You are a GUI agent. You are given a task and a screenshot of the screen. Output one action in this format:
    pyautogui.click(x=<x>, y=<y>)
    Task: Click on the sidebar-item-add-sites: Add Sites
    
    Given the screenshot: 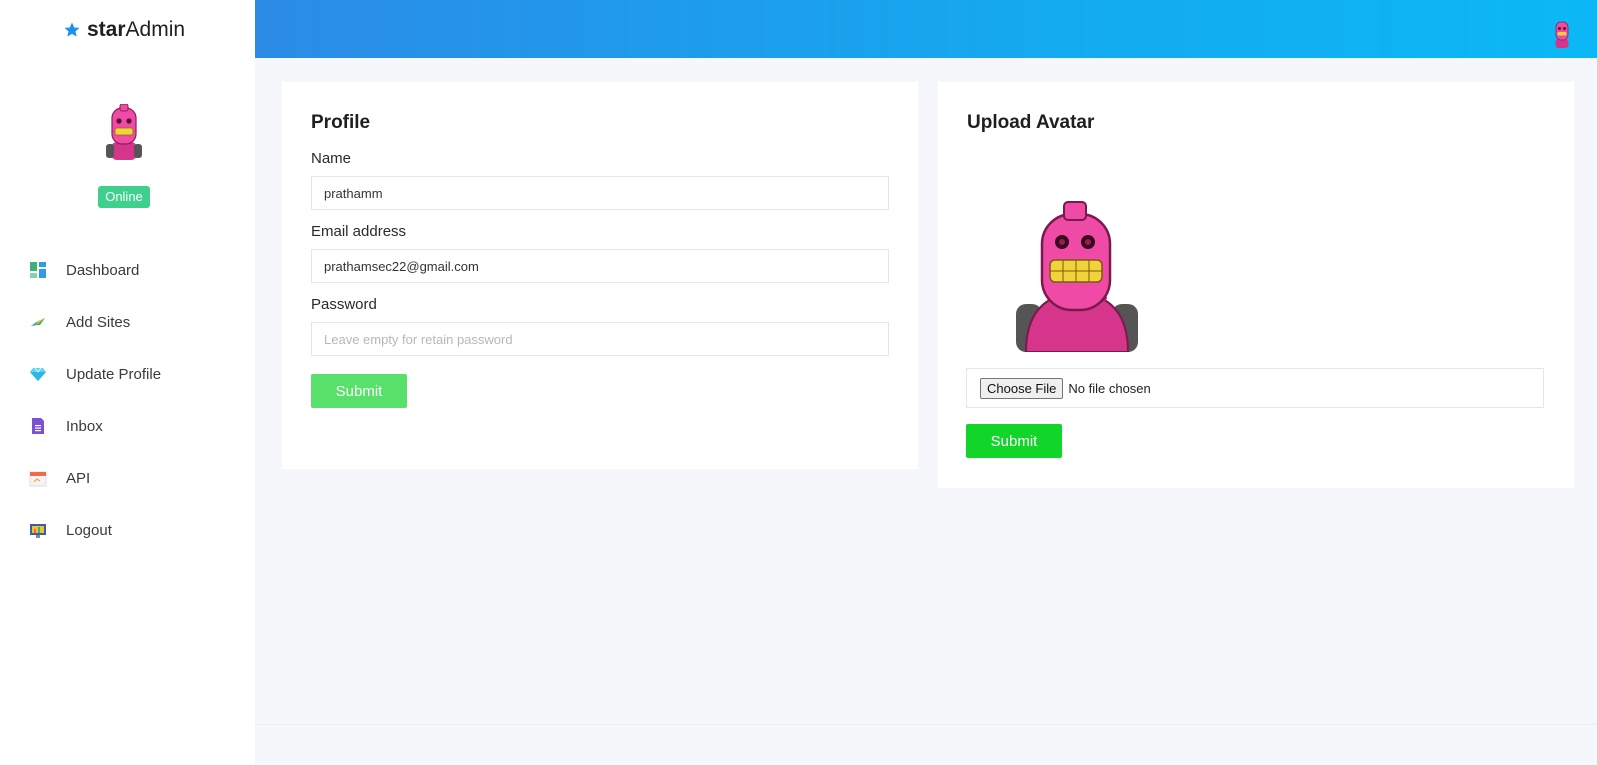 What is the action you would take?
    pyautogui.click(x=127, y=322)
    